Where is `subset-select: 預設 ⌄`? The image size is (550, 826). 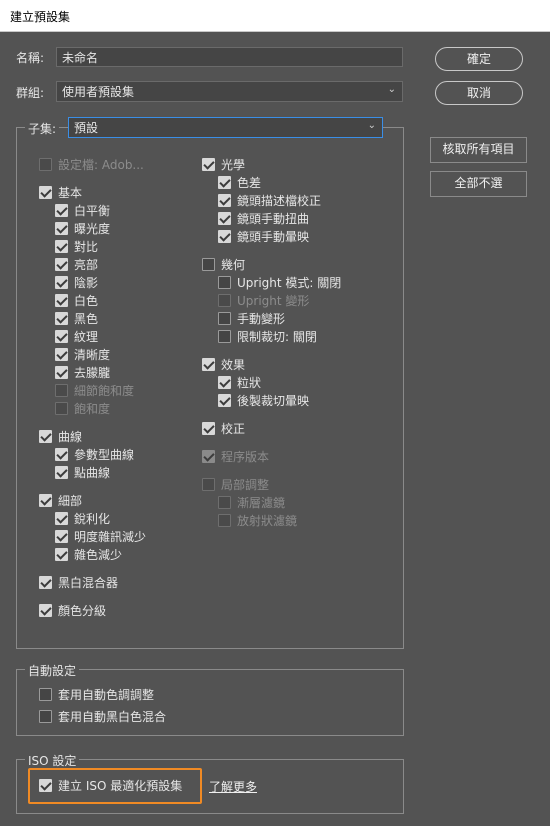
subset-select: 預設 ⌄ is located at coordinates (225, 127).